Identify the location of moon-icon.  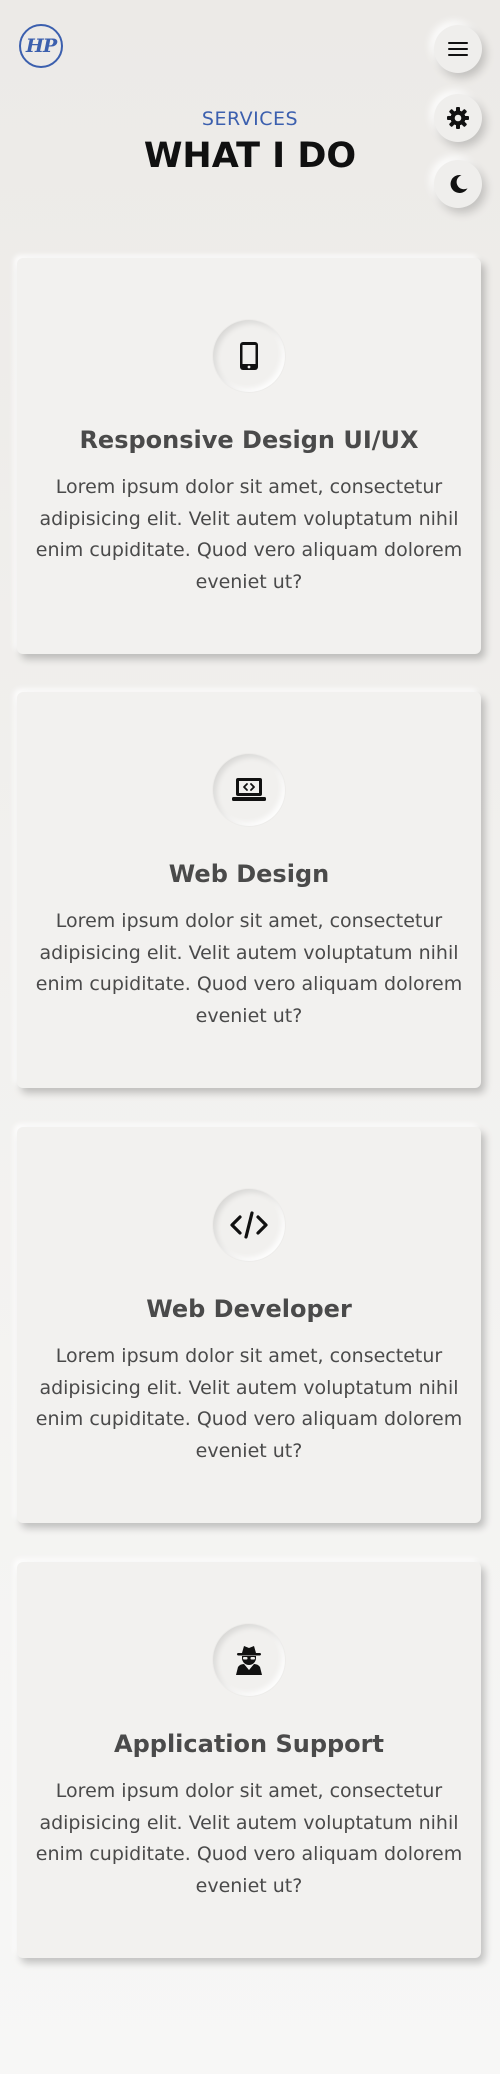
(459, 183).